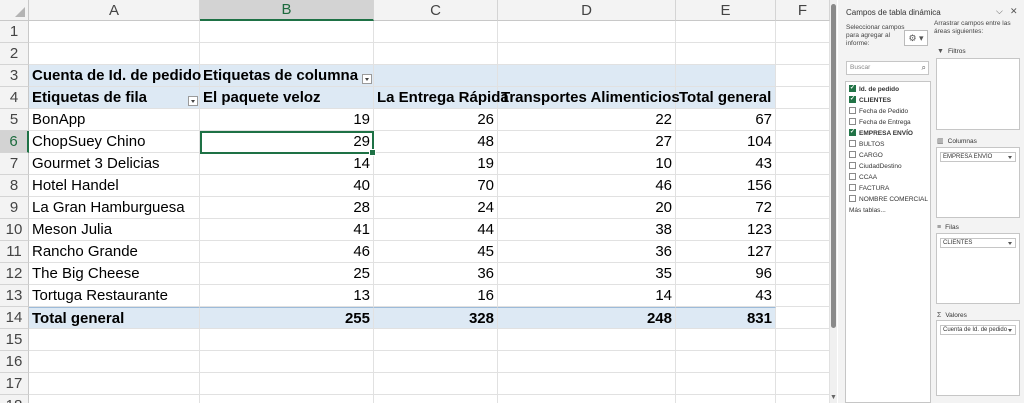  Describe the element at coordinates (436, 10) in the screenshot. I see `column-header-c: C` at that location.